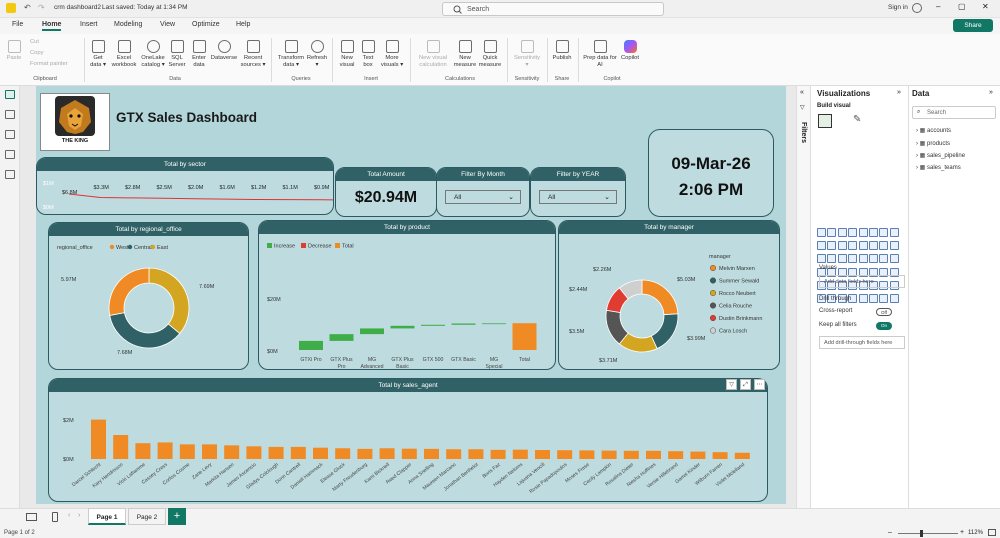  What do you see at coordinates (933, 130) in the screenshot?
I see `table-accounts: › ▦ accounts` at bounding box center [933, 130].